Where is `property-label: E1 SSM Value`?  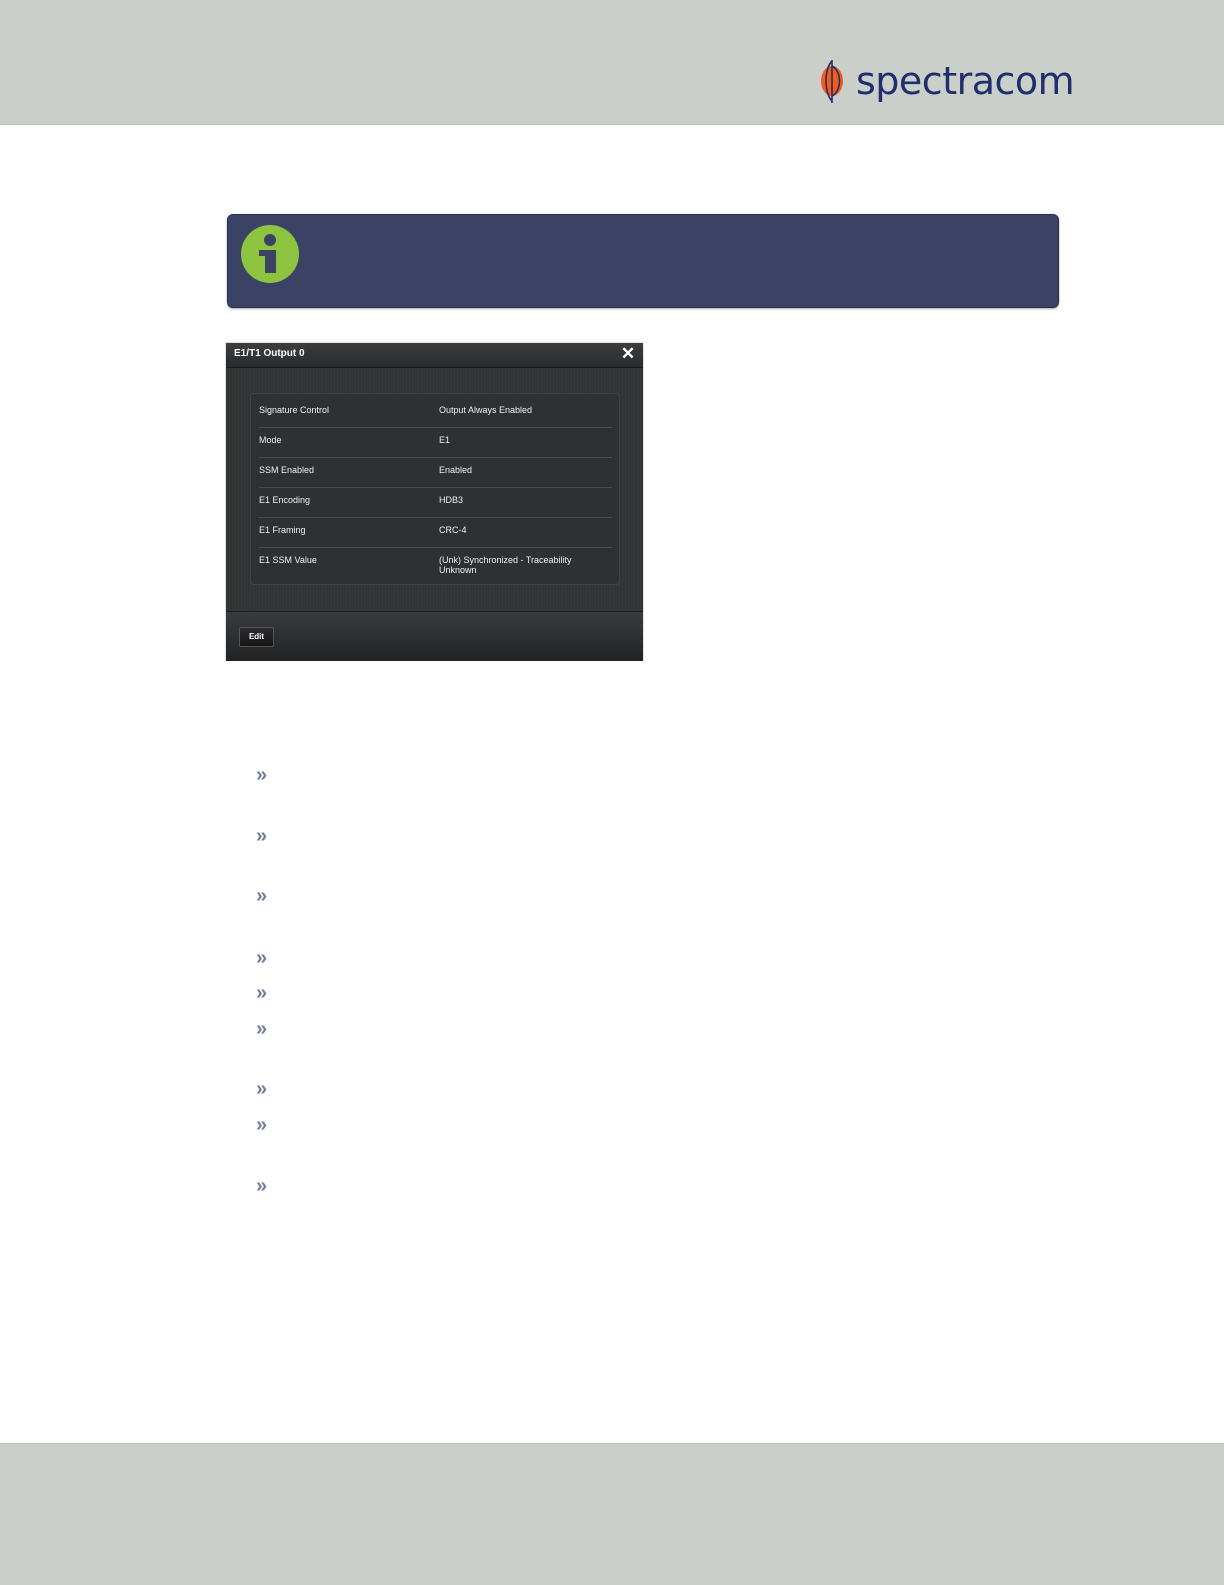 property-label: E1 SSM Value is located at coordinates (288, 560).